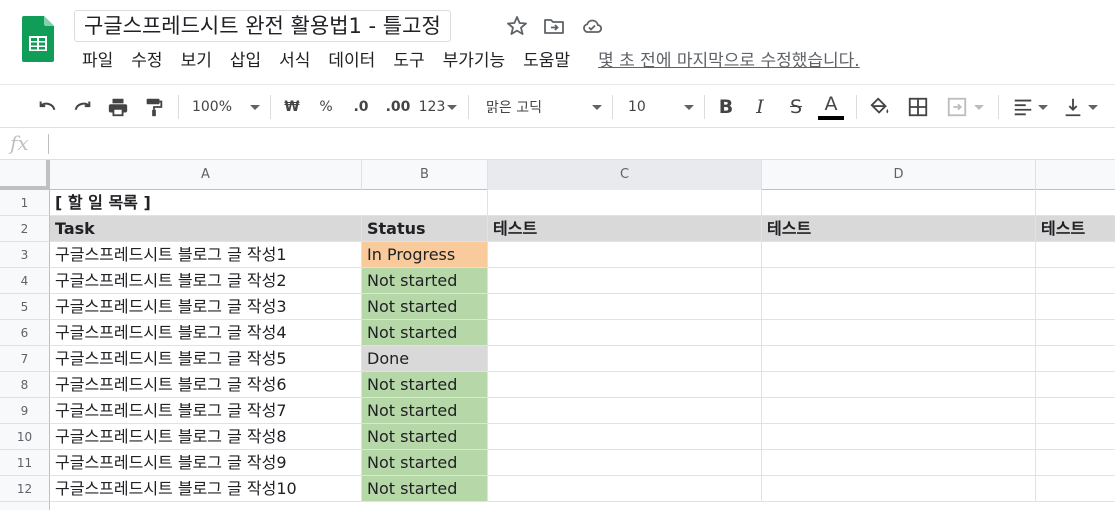  Describe the element at coordinates (625, 411) in the screenshot. I see `cell-c9` at that location.